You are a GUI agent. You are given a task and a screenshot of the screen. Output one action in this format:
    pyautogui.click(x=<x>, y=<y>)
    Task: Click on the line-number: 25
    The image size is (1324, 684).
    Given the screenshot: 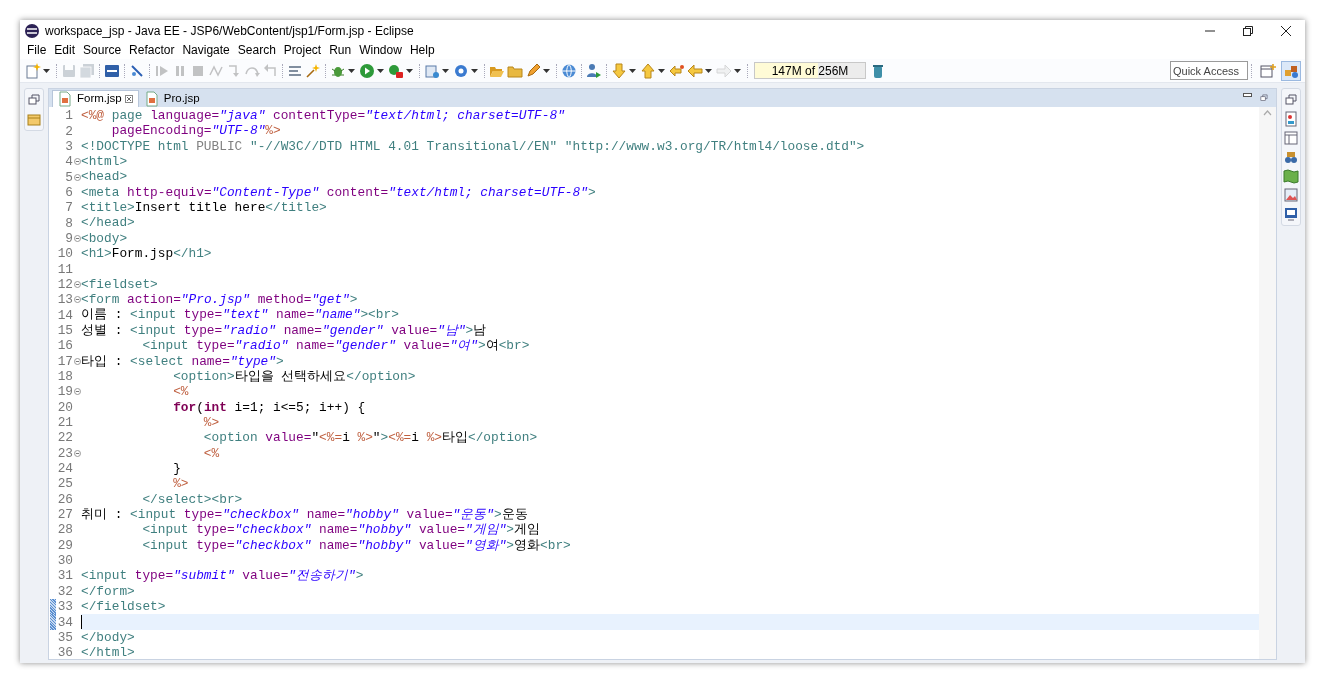 What is the action you would take?
    pyautogui.click(x=64, y=484)
    